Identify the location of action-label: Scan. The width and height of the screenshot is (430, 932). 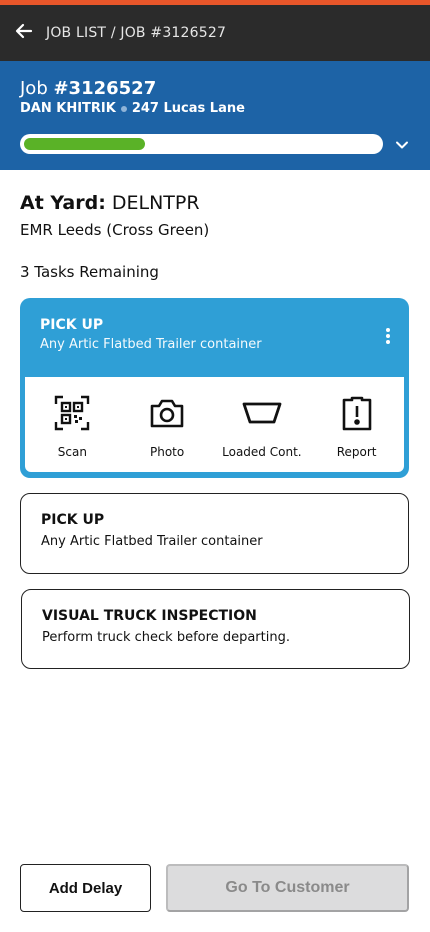
(72, 452).